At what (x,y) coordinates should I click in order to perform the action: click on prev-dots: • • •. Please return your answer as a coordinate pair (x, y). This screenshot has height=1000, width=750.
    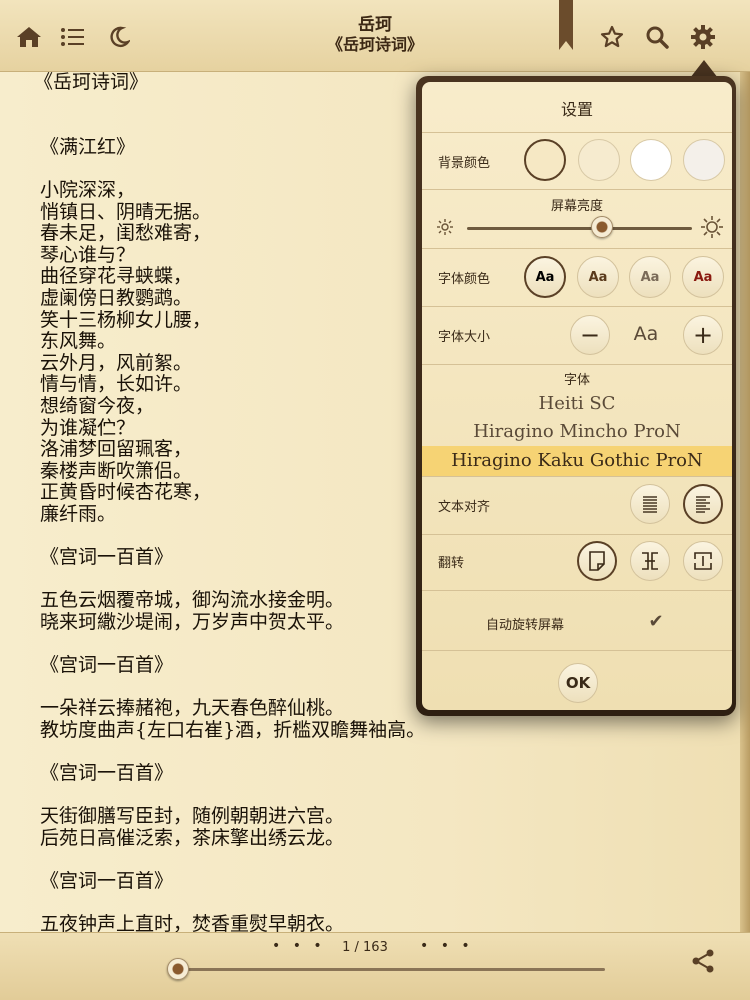
    Looking at the image, I should click on (299, 946).